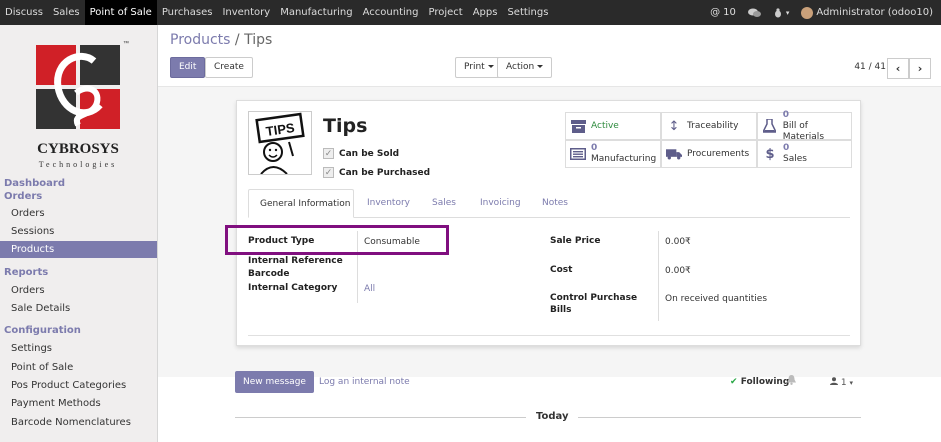 The height and width of the screenshot is (442, 941). Describe the element at coordinates (78, 249) in the screenshot. I see `sidebar-item-products: Products` at that location.